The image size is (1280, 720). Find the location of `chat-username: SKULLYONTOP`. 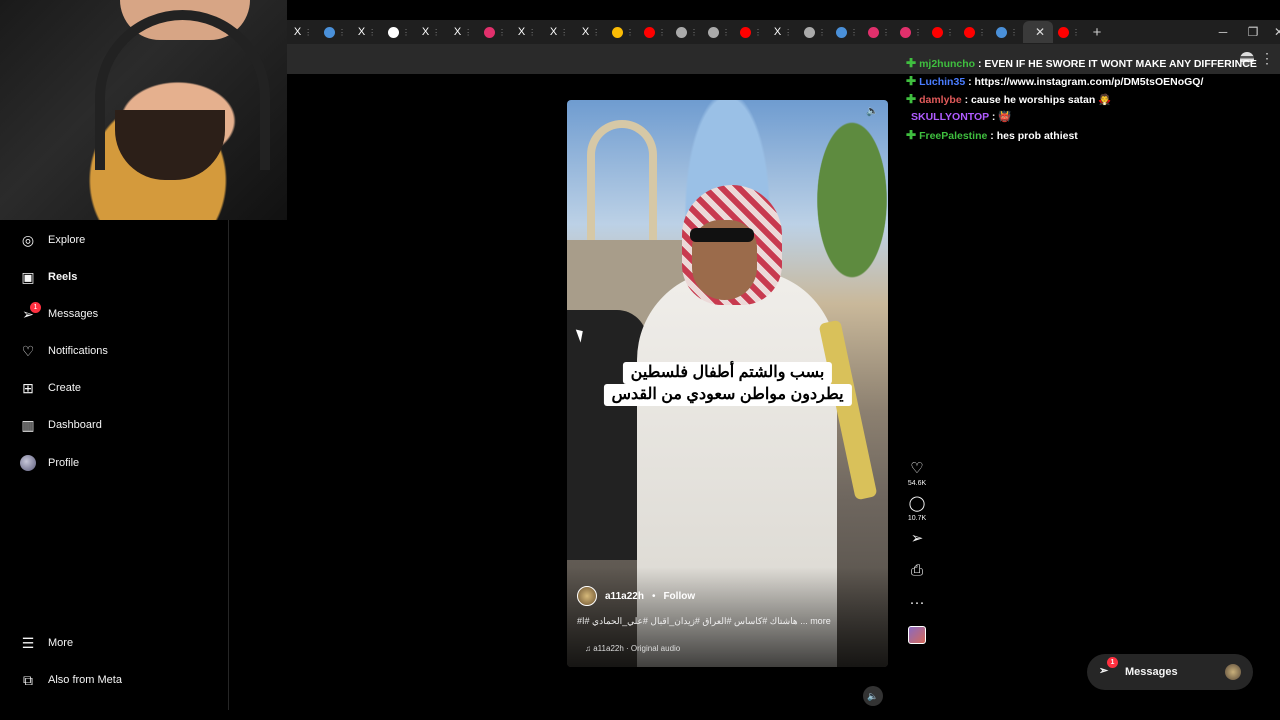

chat-username: SKULLYONTOP is located at coordinates (950, 117).